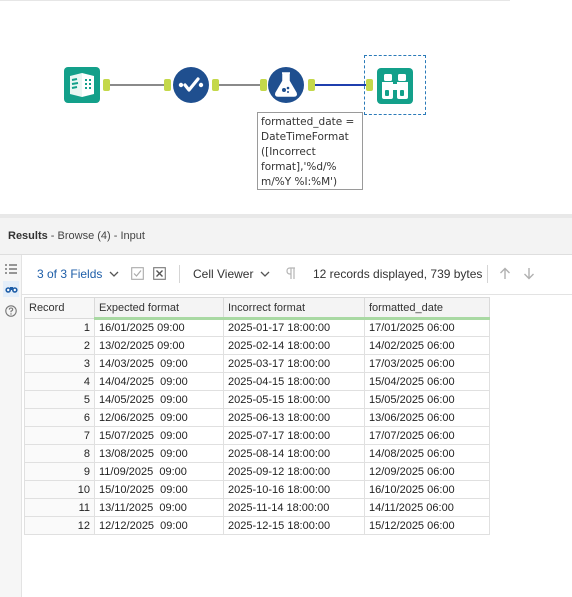 Image resolution: width=572 pixels, height=597 pixels. Describe the element at coordinates (427, 435) in the screenshot. I see `table-cell: 17/07/2025 06:00` at that location.